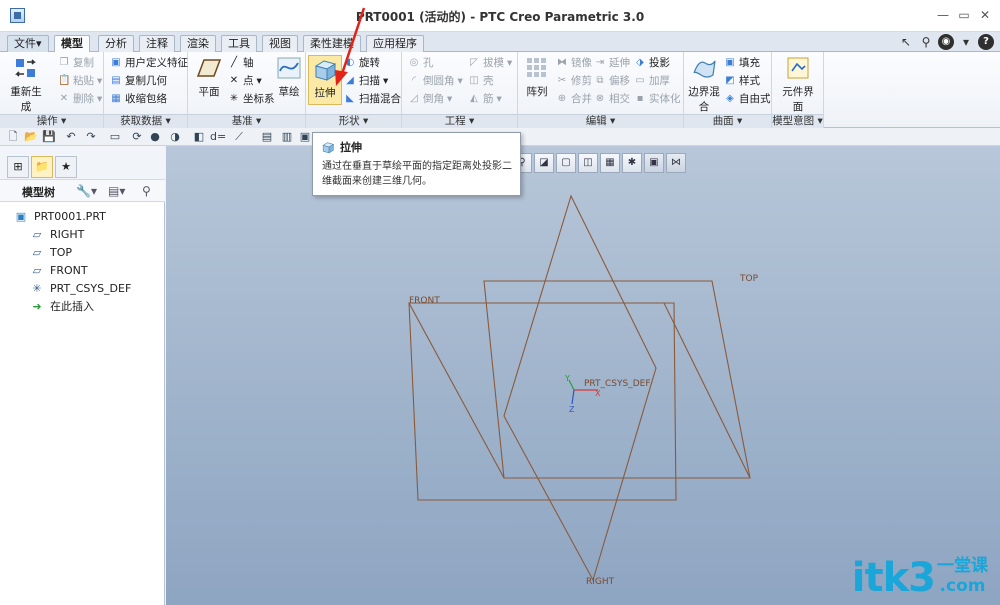  What do you see at coordinates (146, 90) in the screenshot?
I see `group-get-data: ▣ 用户定义特征 ▤ 复制几何 ▦ 收缩包络 获取数据 ▾` at bounding box center [146, 90].